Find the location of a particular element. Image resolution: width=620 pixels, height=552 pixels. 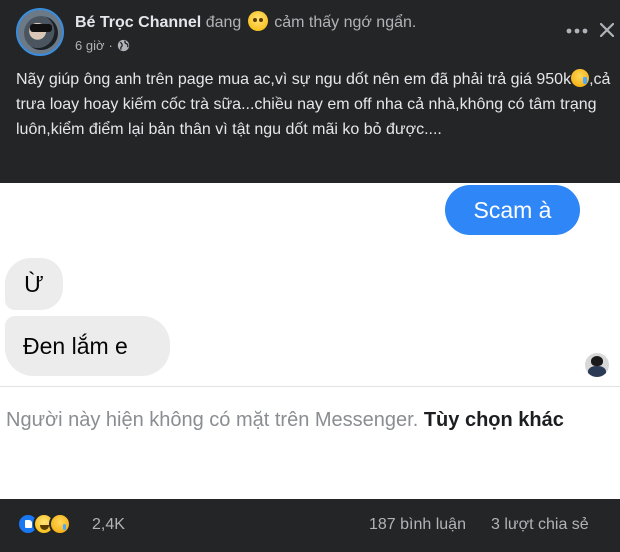

comment-count: 187 bình luận is located at coordinates (417, 525).